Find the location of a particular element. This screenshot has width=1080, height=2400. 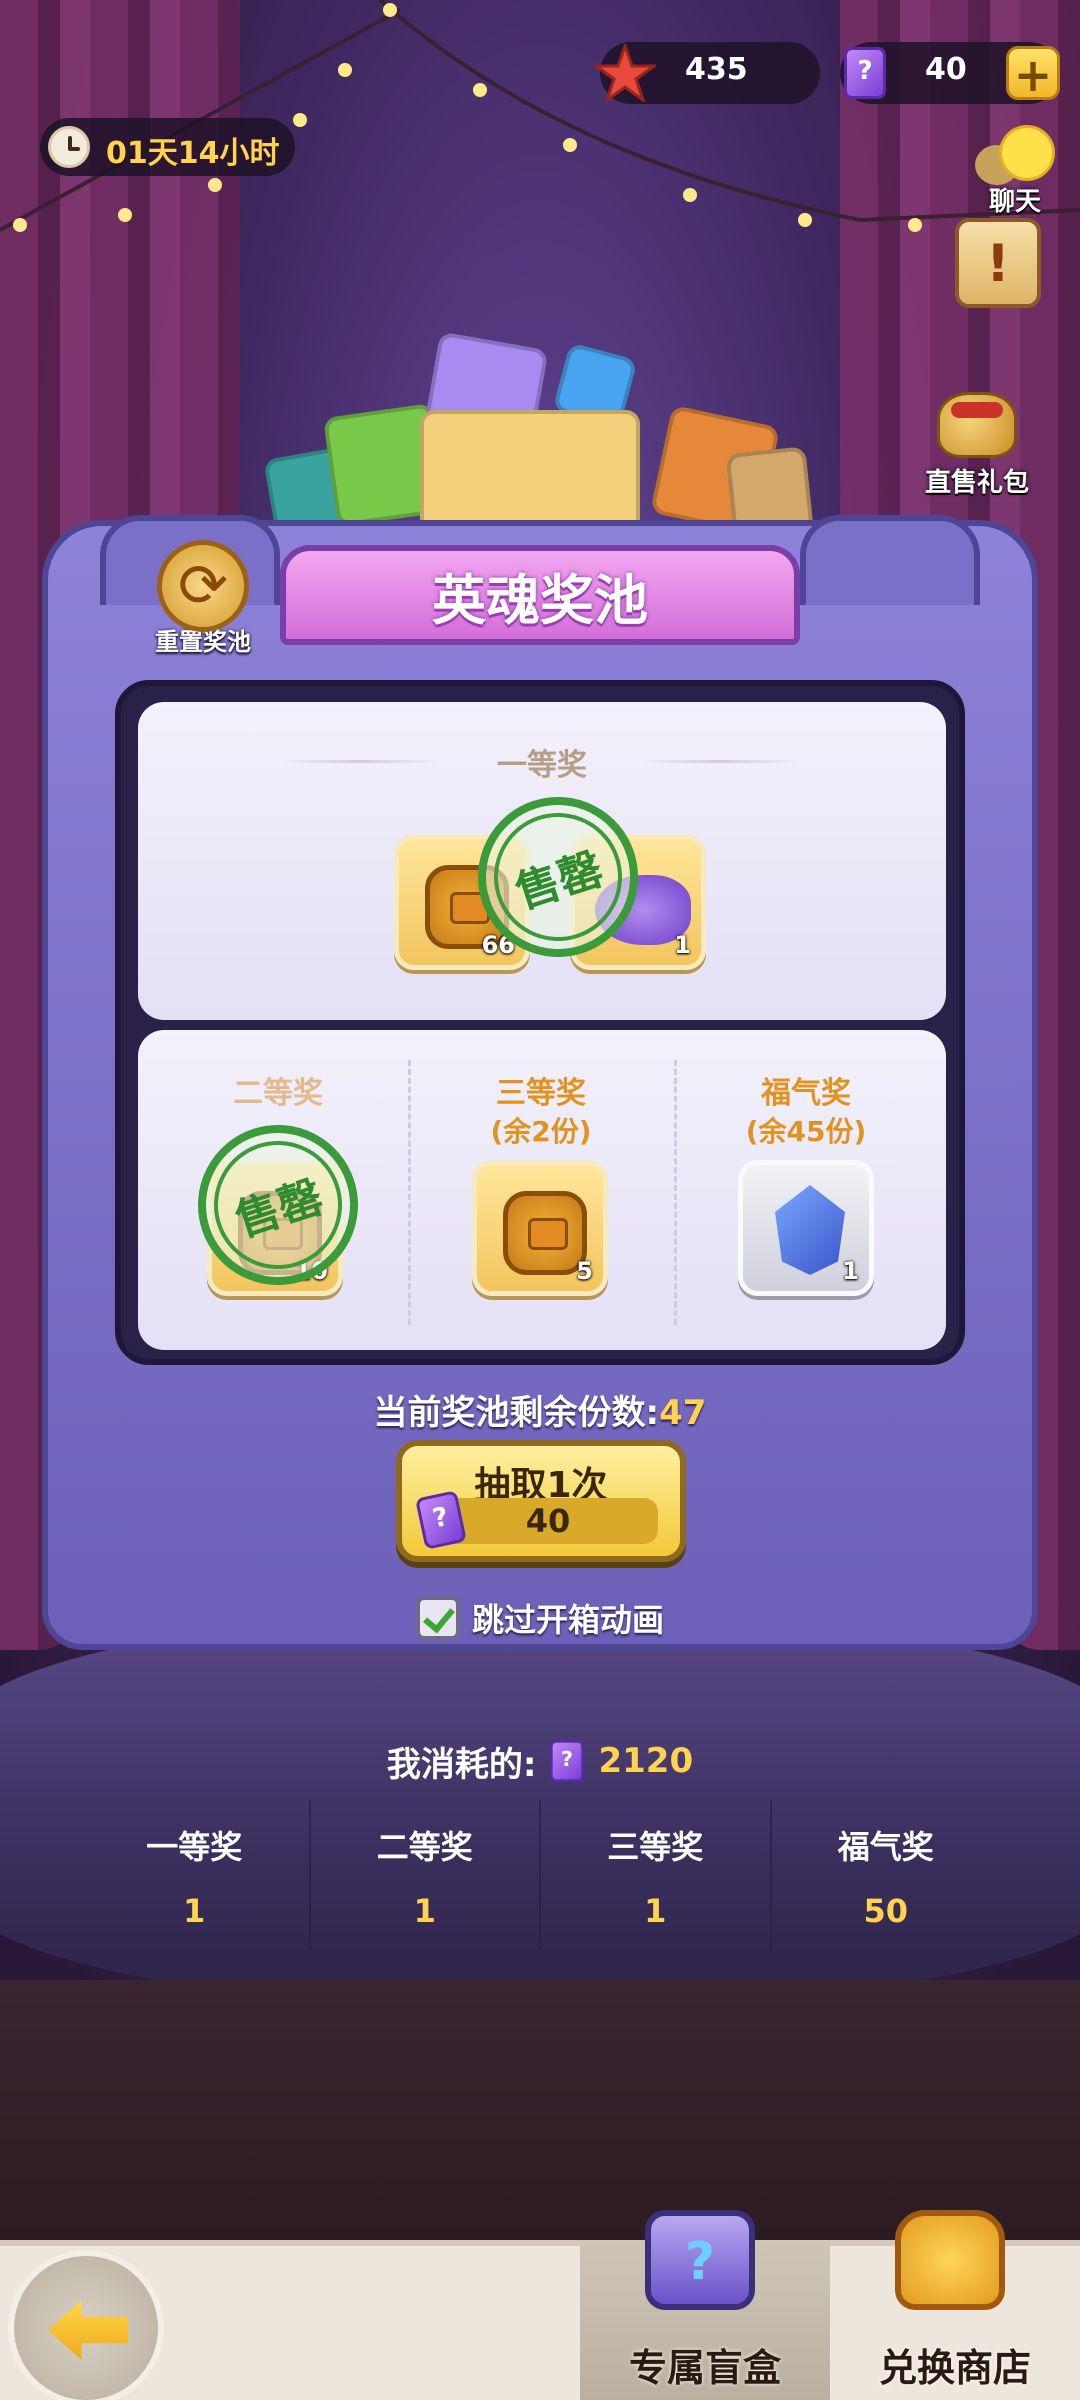

starfish-icon is located at coordinates (625, 73).